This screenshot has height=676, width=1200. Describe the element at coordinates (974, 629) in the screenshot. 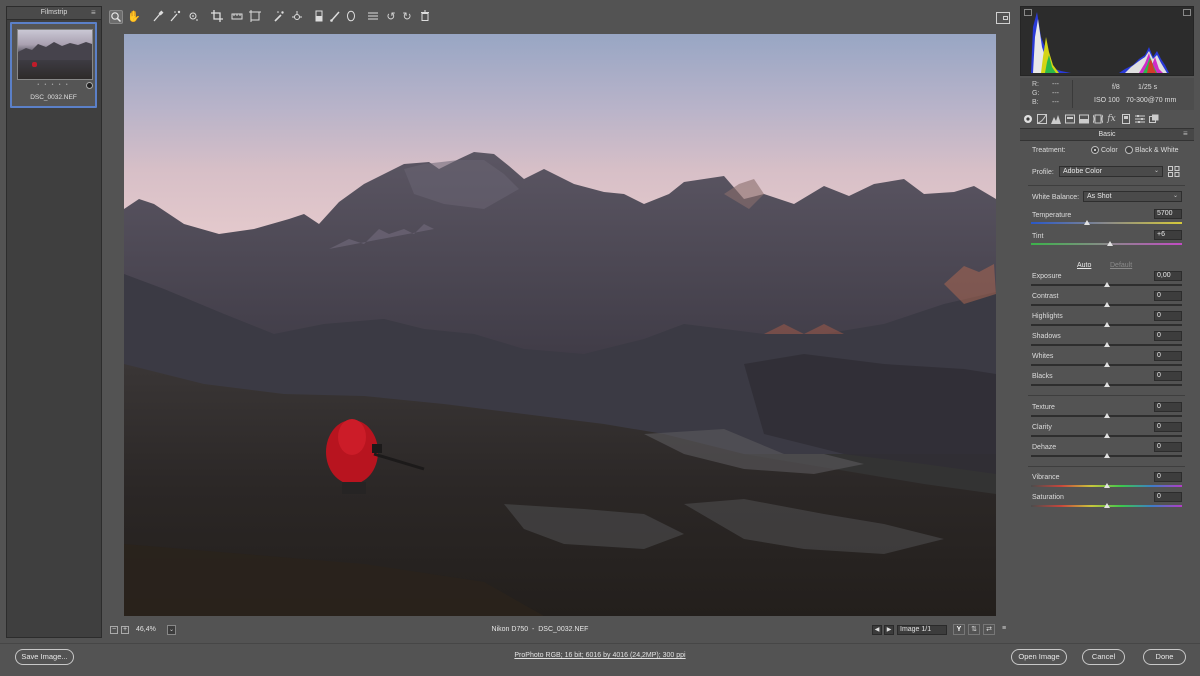

I see `swap-settings-icon: ⇅` at that location.